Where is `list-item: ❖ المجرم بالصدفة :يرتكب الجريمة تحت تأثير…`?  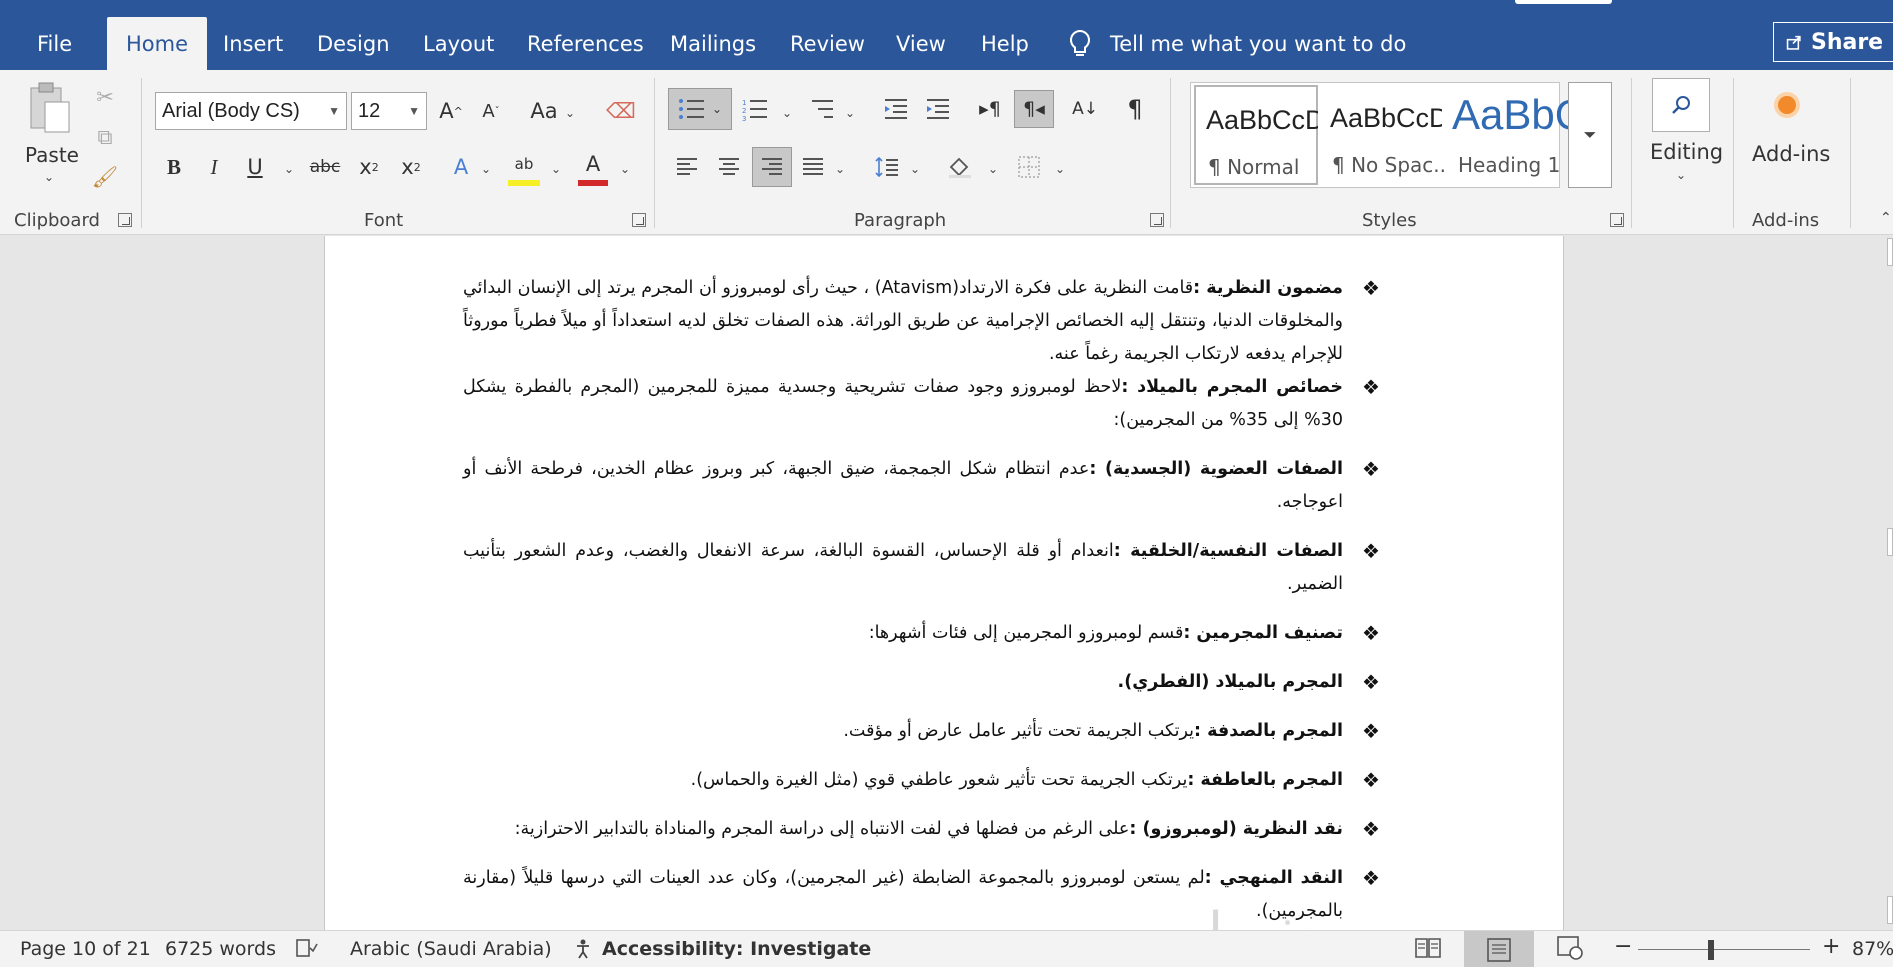
list-item: ❖ المجرم بالصدفة :يرتكب الجريمة تحت تأثير… is located at coordinates (921, 731).